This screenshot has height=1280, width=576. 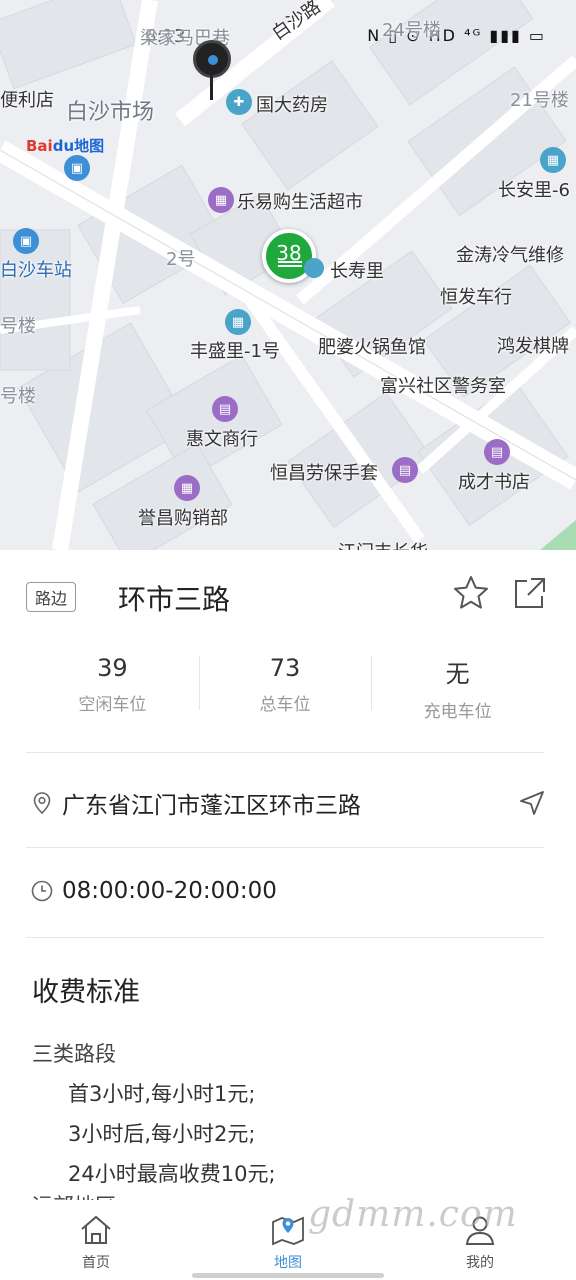 What do you see at coordinates (169, 891) in the screenshot?
I see `hours-text: 08:00:00-20:00:00` at bounding box center [169, 891].